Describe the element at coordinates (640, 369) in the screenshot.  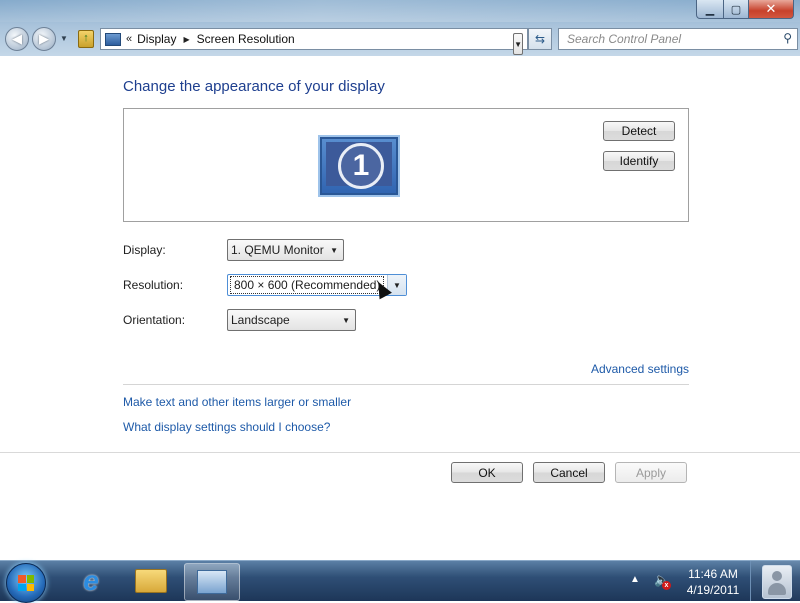
I see `advanced-settings-link: Advanced settings` at that location.